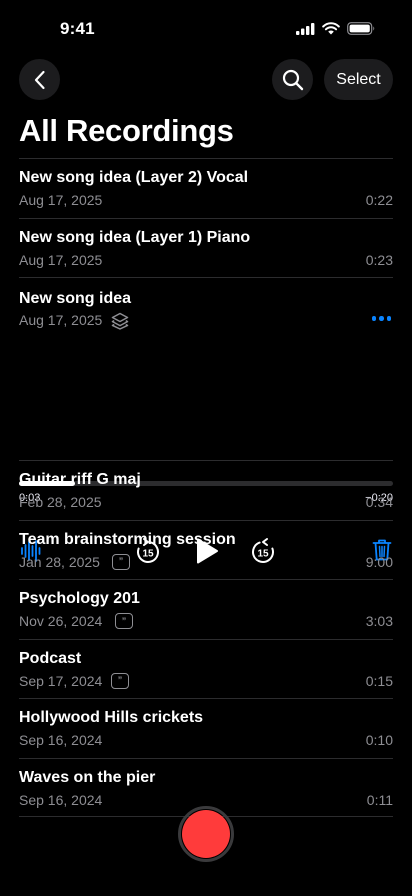 The image size is (412, 896). I want to click on recording-date: Jan 28, 2025, so click(59, 561).